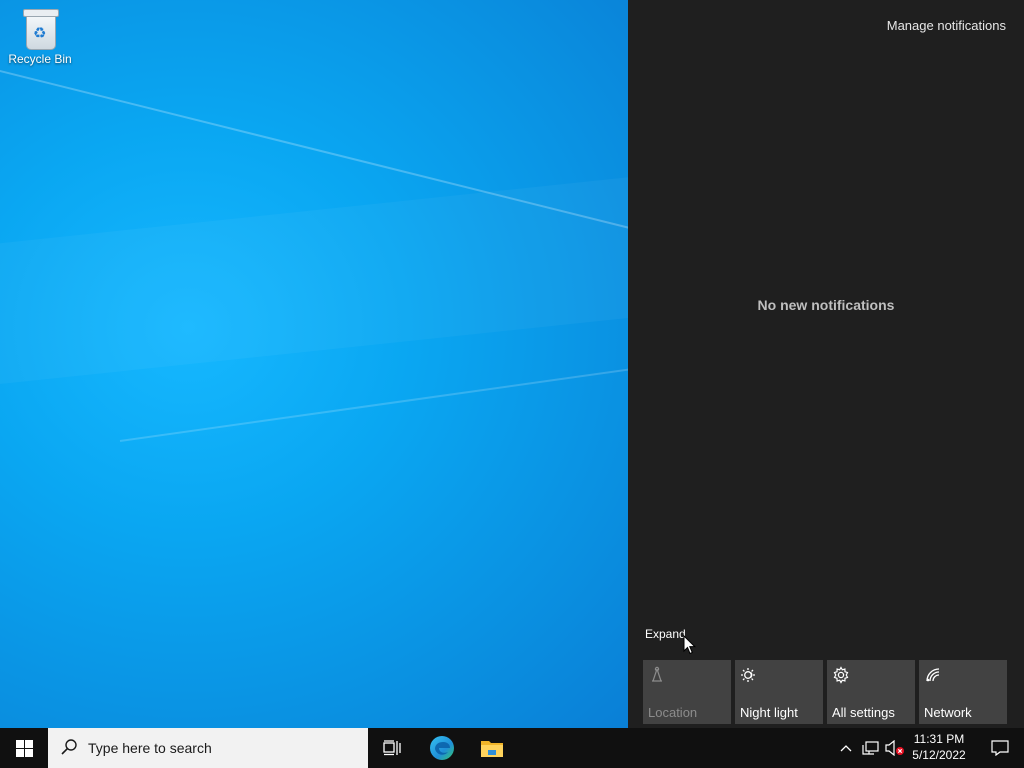 Image resolution: width=1024 pixels, height=768 pixels. I want to click on expand-link: Expand, so click(665, 634).